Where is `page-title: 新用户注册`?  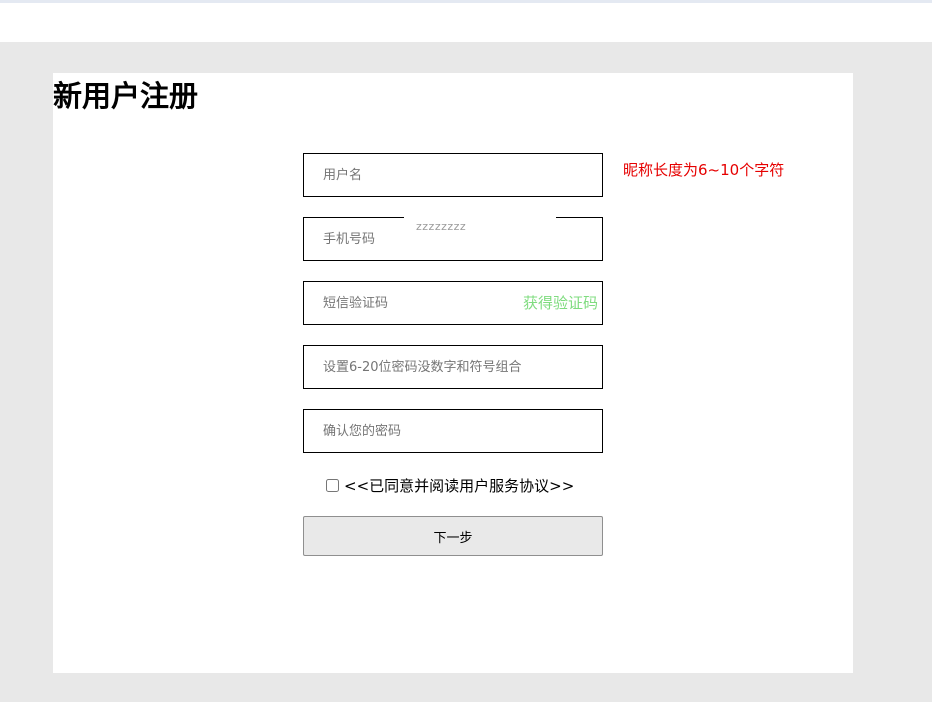 page-title: 新用户注册 is located at coordinates (126, 96).